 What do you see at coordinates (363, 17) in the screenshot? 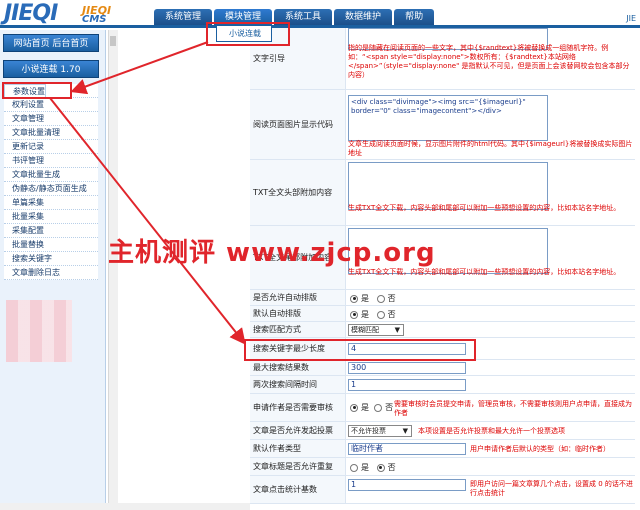
I see `tab-data: 数据维护` at bounding box center [363, 17].